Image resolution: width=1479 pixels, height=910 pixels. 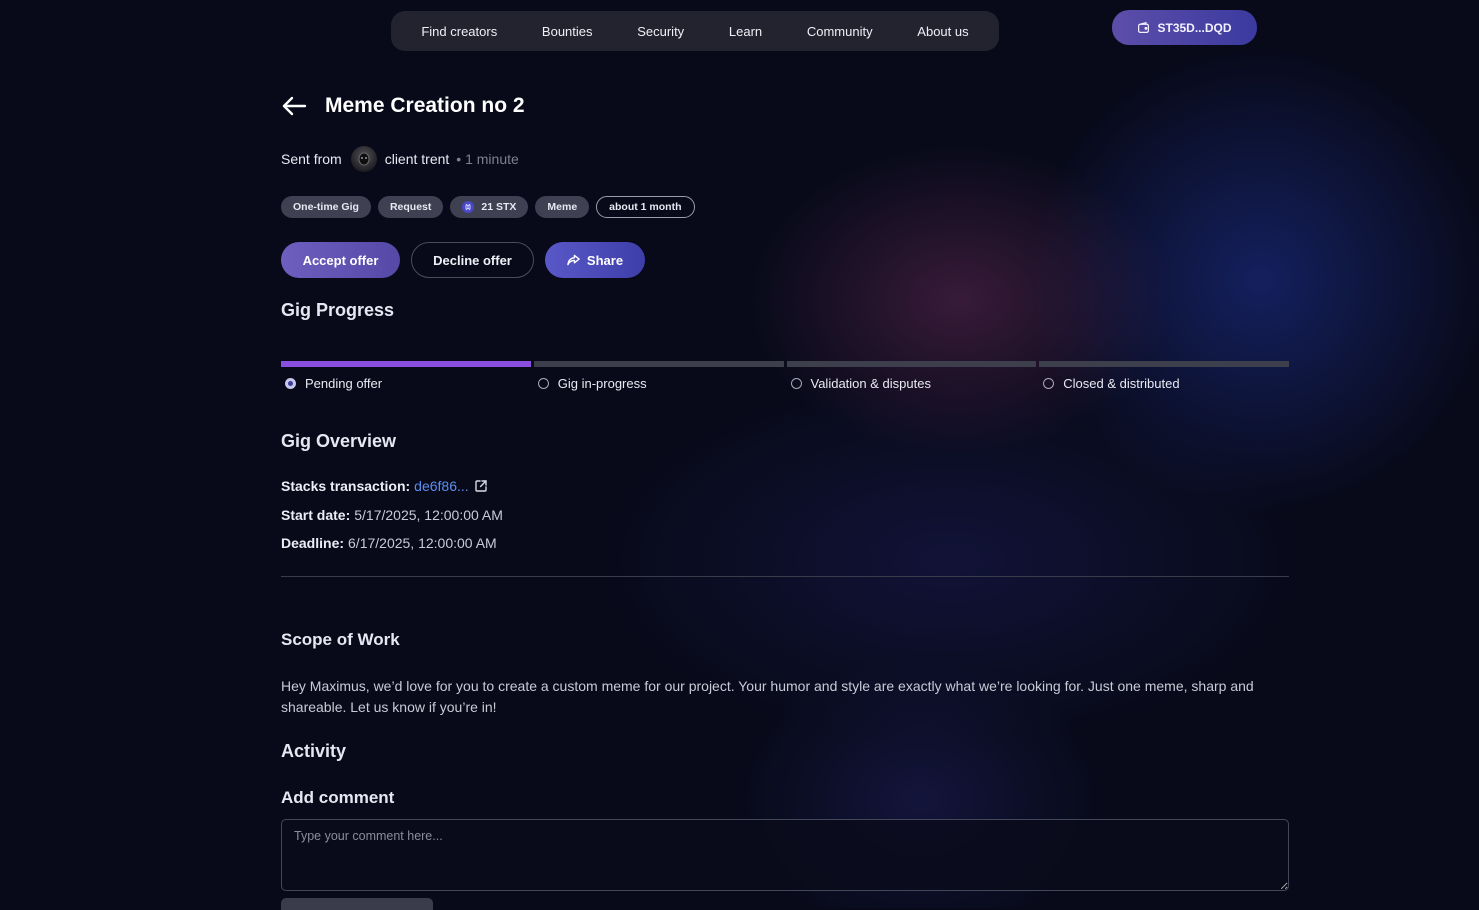 I want to click on badge-amount-label: 21 STX, so click(x=499, y=207).